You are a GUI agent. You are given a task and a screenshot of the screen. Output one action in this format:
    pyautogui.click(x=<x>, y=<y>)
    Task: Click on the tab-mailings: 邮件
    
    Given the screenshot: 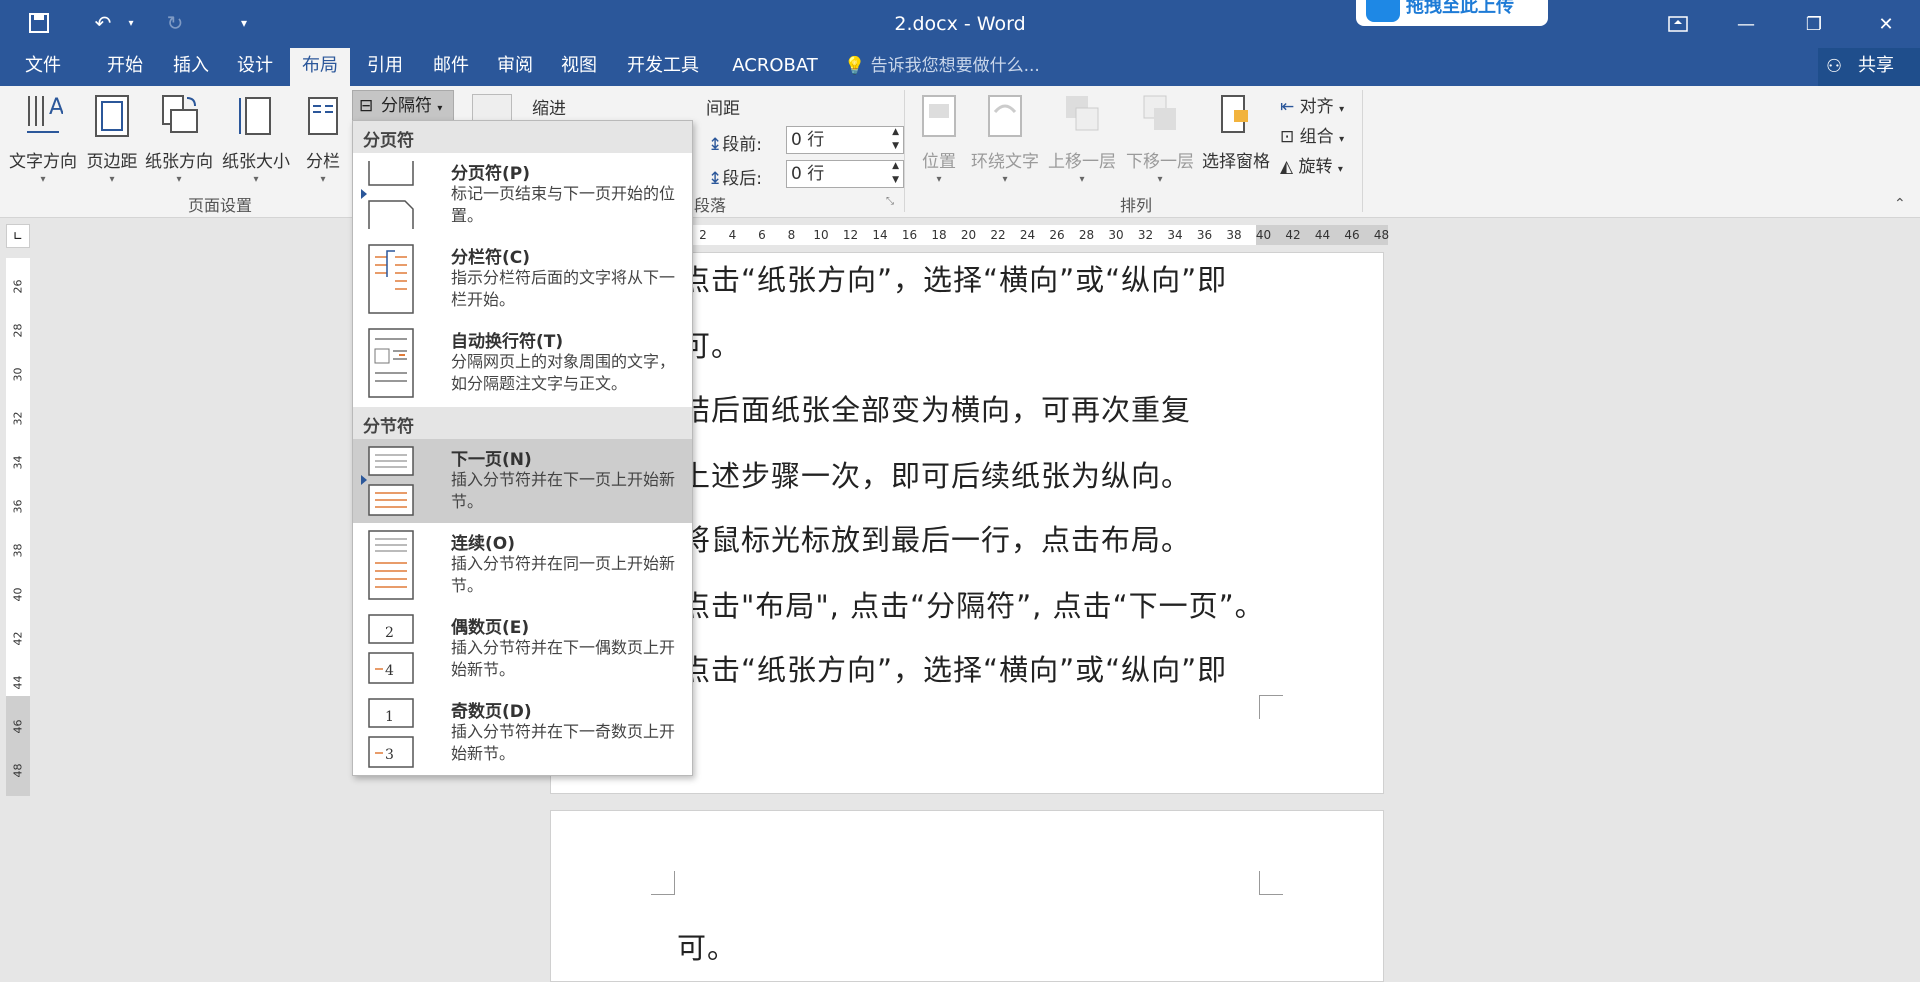 What is the action you would take?
    pyautogui.click(x=451, y=67)
    